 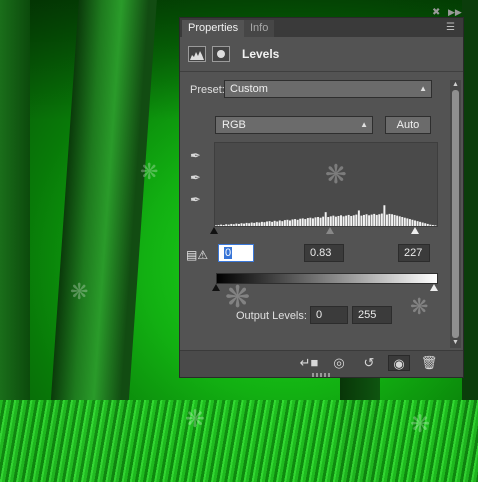 I want to click on panel-scrollbar: ▲ ▼, so click(x=455, y=214).